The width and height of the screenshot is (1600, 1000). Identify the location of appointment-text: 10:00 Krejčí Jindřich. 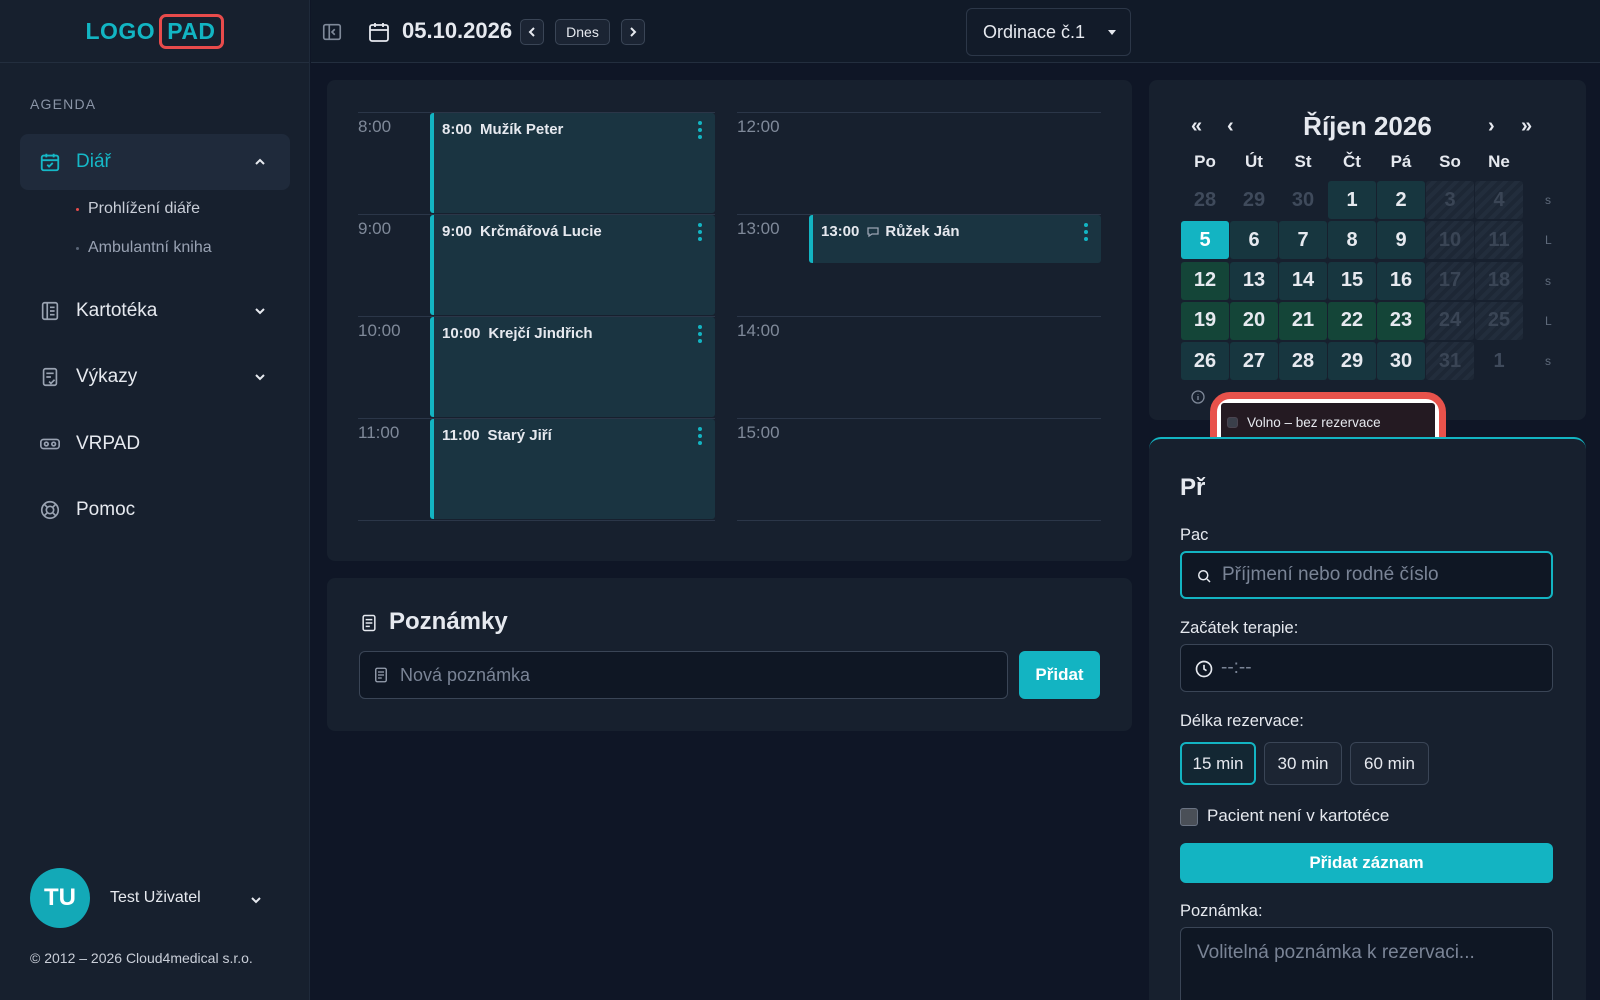
(517, 333).